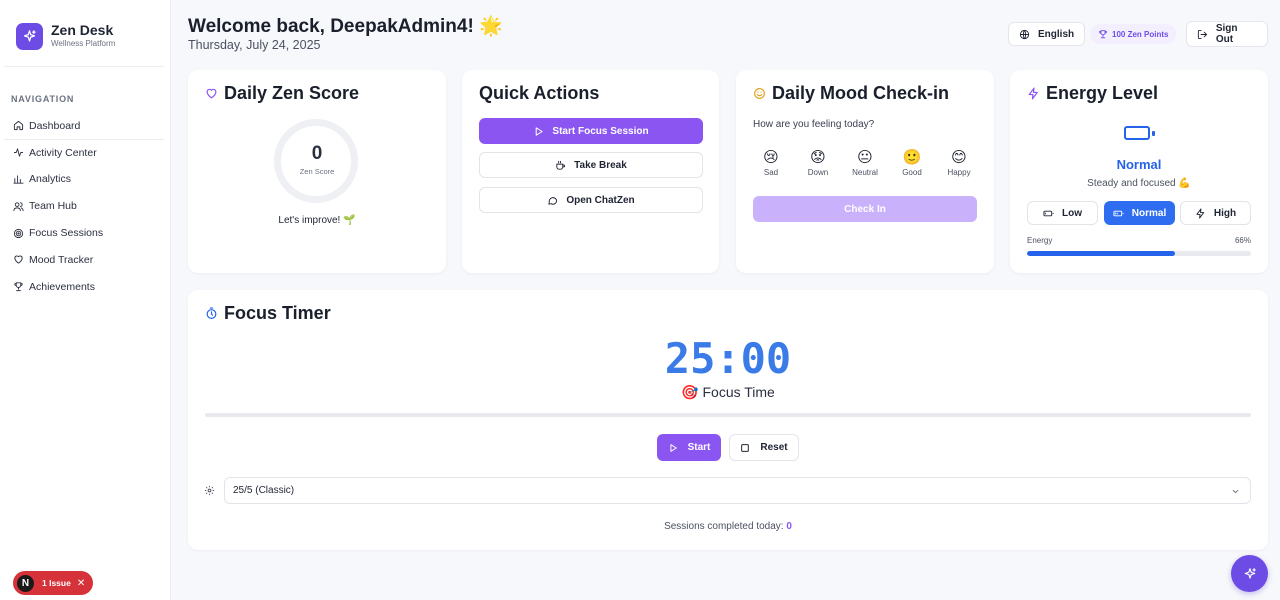  I want to click on energy-description: Steady and focused 💪, so click(1139, 183).